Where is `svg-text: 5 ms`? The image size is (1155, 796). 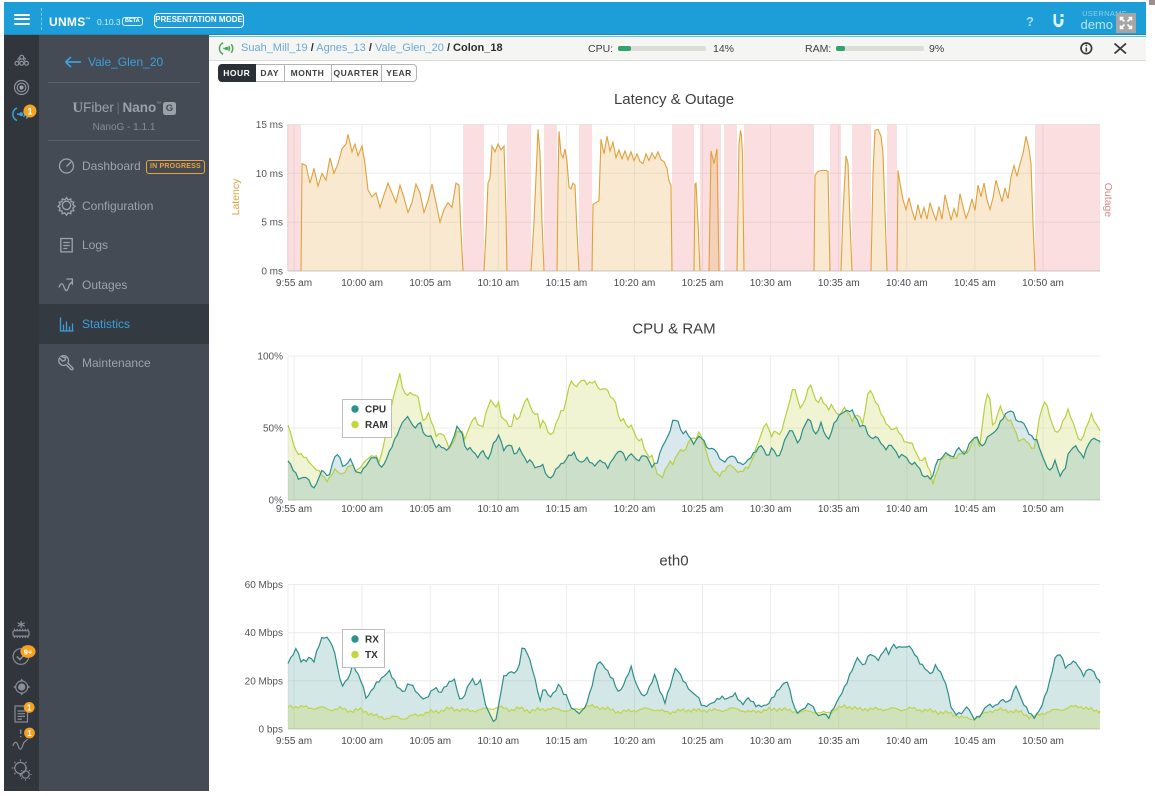
svg-text: 5 ms is located at coordinates (272, 223).